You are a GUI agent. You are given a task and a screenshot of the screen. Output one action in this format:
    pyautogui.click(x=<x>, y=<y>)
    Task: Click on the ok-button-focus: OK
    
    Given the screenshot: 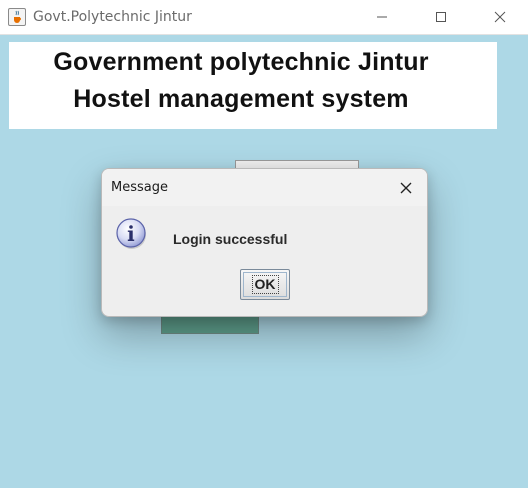 What is the action you would take?
    pyautogui.click(x=265, y=284)
    